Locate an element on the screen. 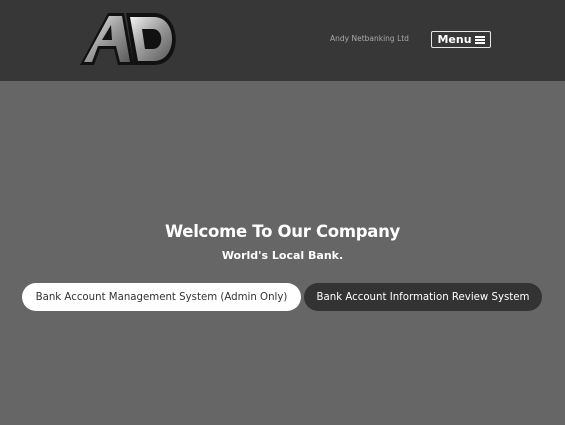 Image resolution: width=565 pixels, height=425 pixels. menu-button: Menu is located at coordinates (461, 39).